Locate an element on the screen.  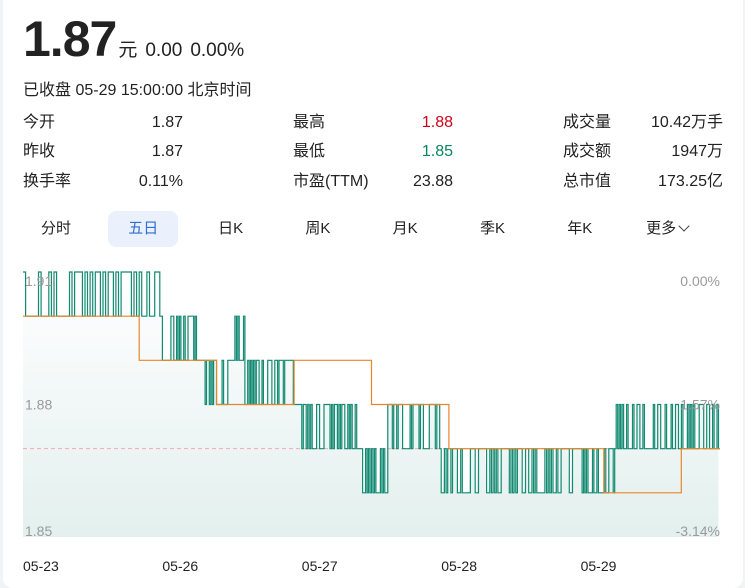
x-tick-label: 05-28 is located at coordinates (459, 566).